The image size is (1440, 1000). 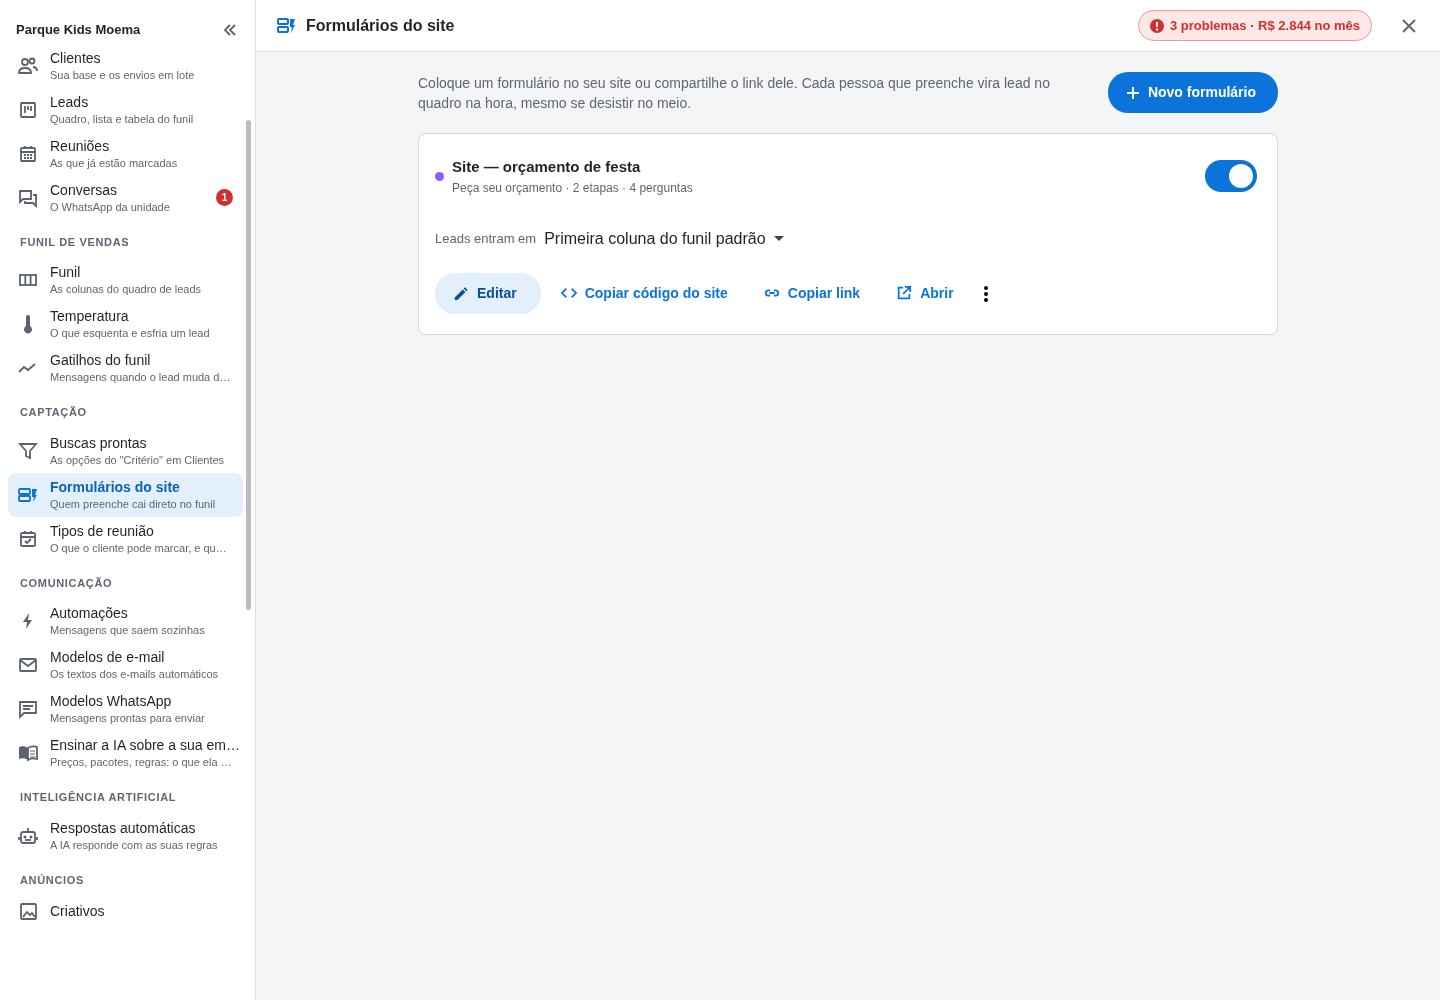 What do you see at coordinates (125, 709) in the screenshot?
I see `sidebar-item: Modelos WhatsApp Mensagens prontas para enviar` at bounding box center [125, 709].